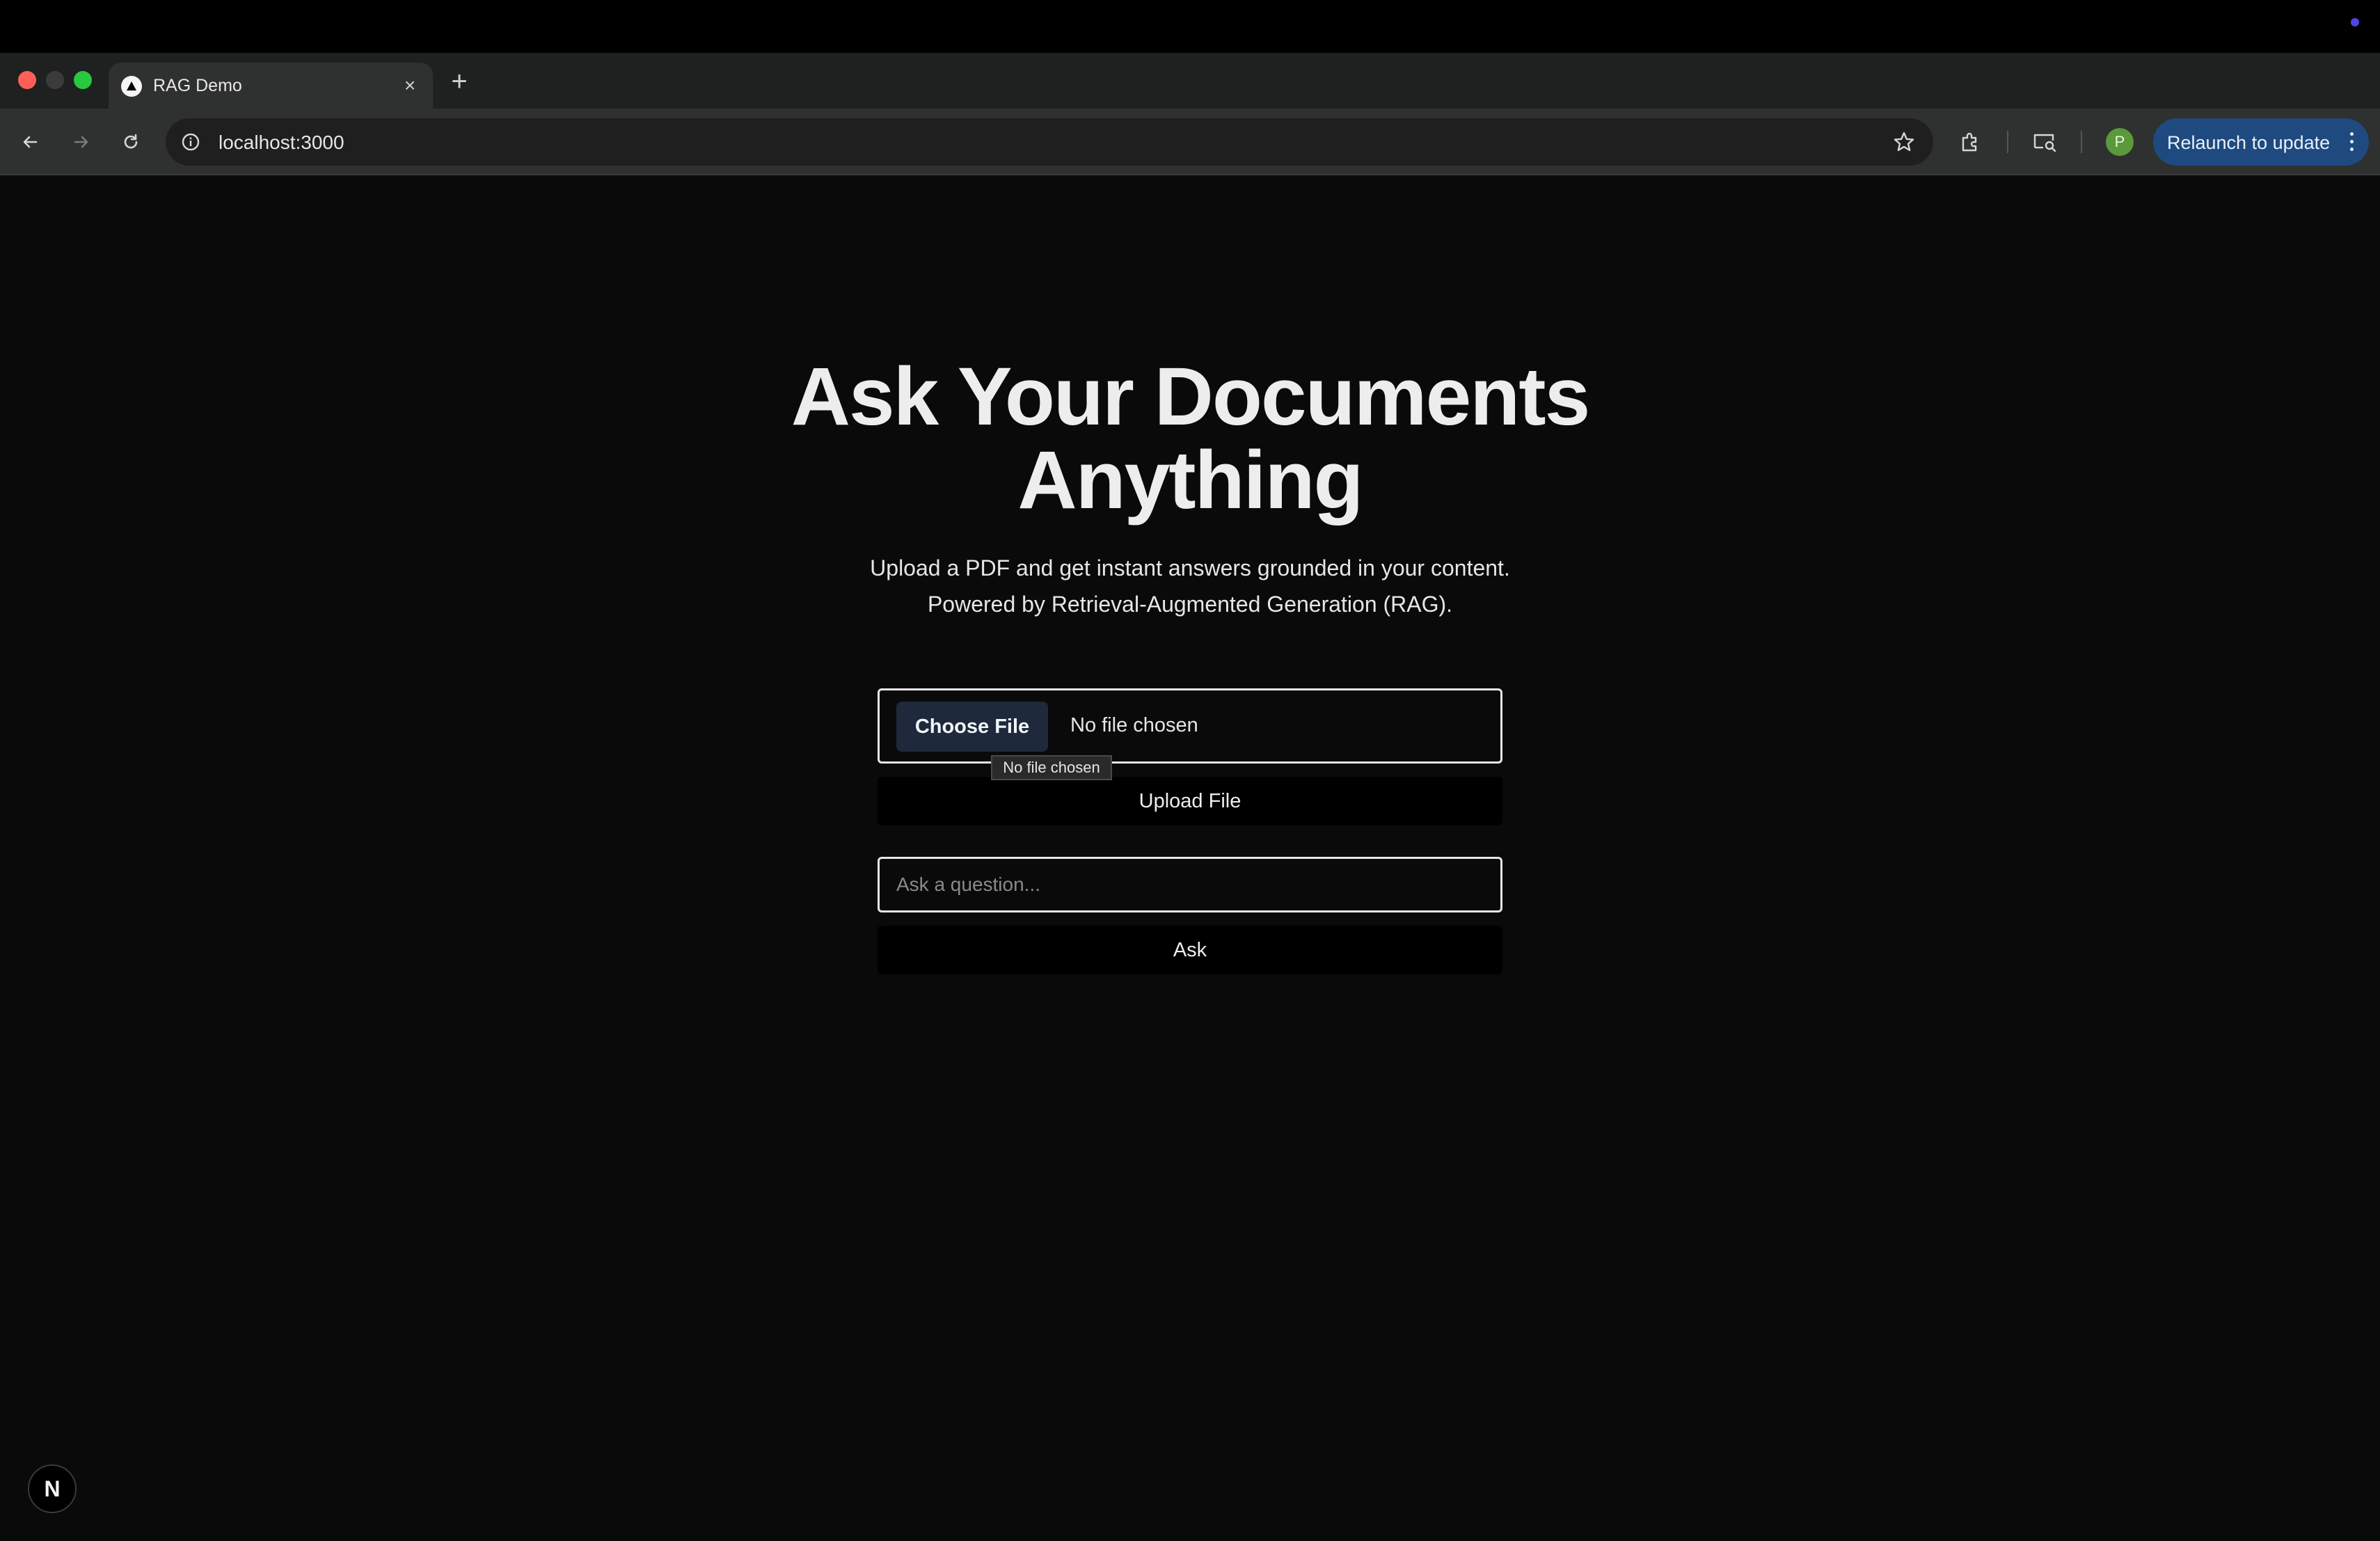 This screenshot has width=2380, height=1541. I want to click on triangle-logo-icon, so click(131, 86).